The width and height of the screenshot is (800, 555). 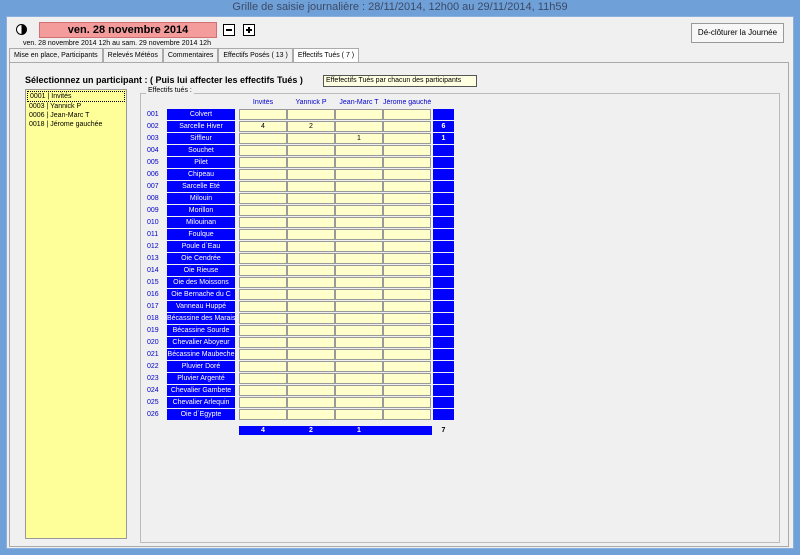 I want to click on tab-placed: Effectifs Posés ( 13 ), so click(x=255, y=55).